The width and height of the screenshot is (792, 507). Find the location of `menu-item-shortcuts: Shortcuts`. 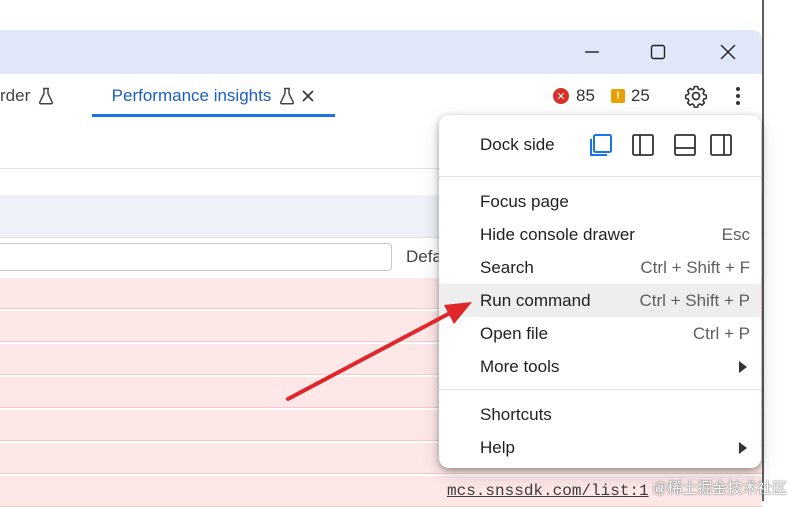

menu-item-shortcuts: Shortcuts is located at coordinates (600, 414).